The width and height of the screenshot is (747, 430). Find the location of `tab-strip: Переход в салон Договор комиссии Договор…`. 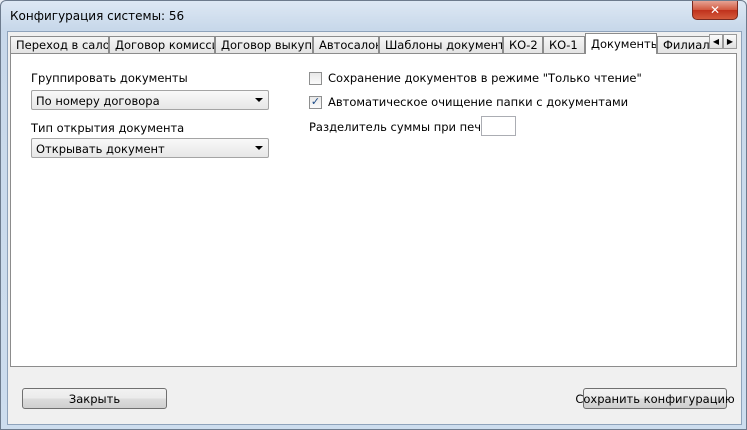

tab-strip: Переход в салон Договор комиссии Договор… is located at coordinates (360, 43).